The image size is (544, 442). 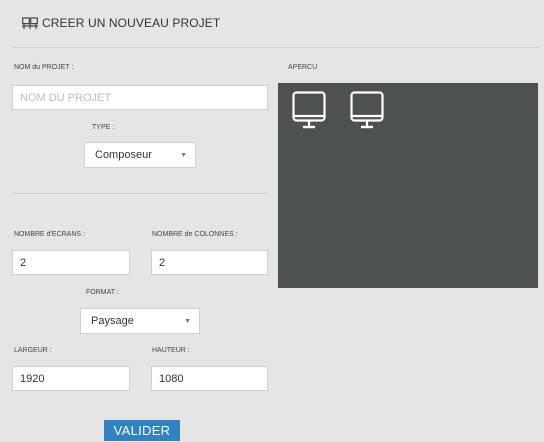 What do you see at coordinates (276, 47) in the screenshot?
I see `header-divider` at bounding box center [276, 47].